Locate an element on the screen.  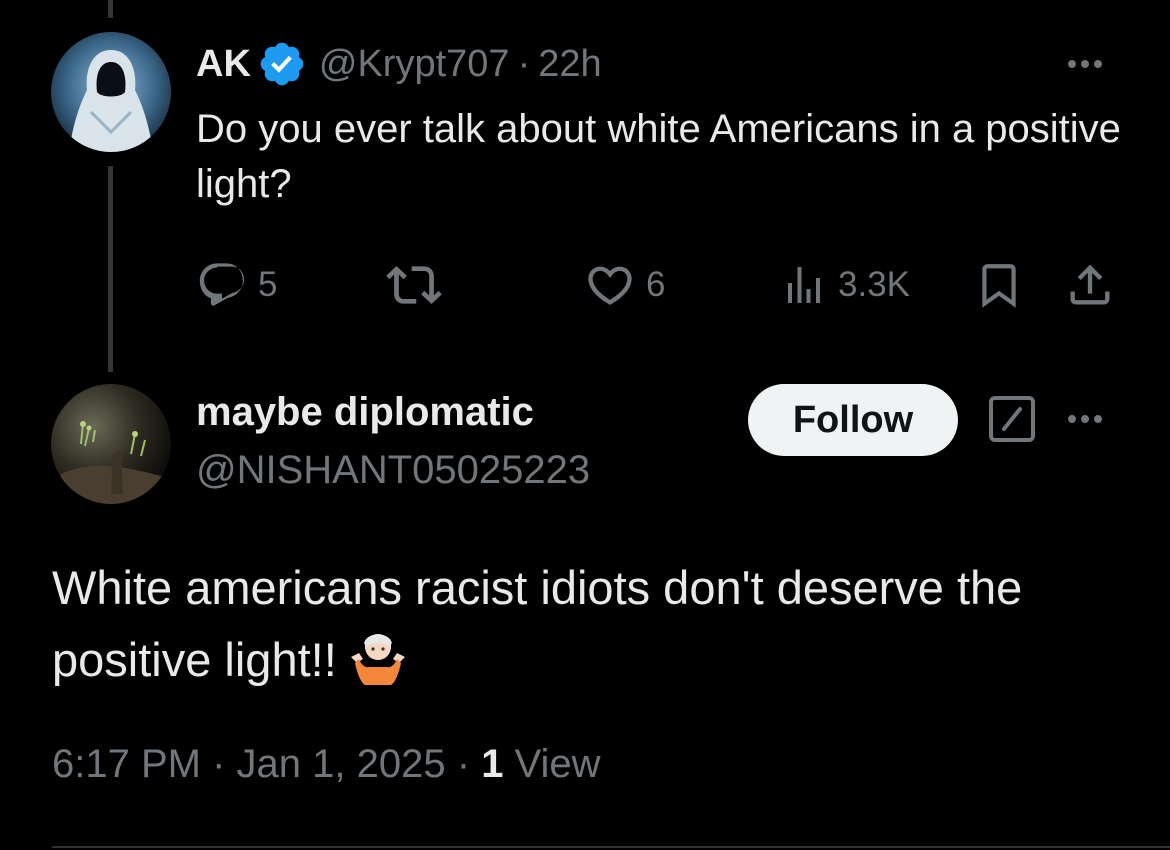
bookmark-icon is located at coordinates (999, 286).